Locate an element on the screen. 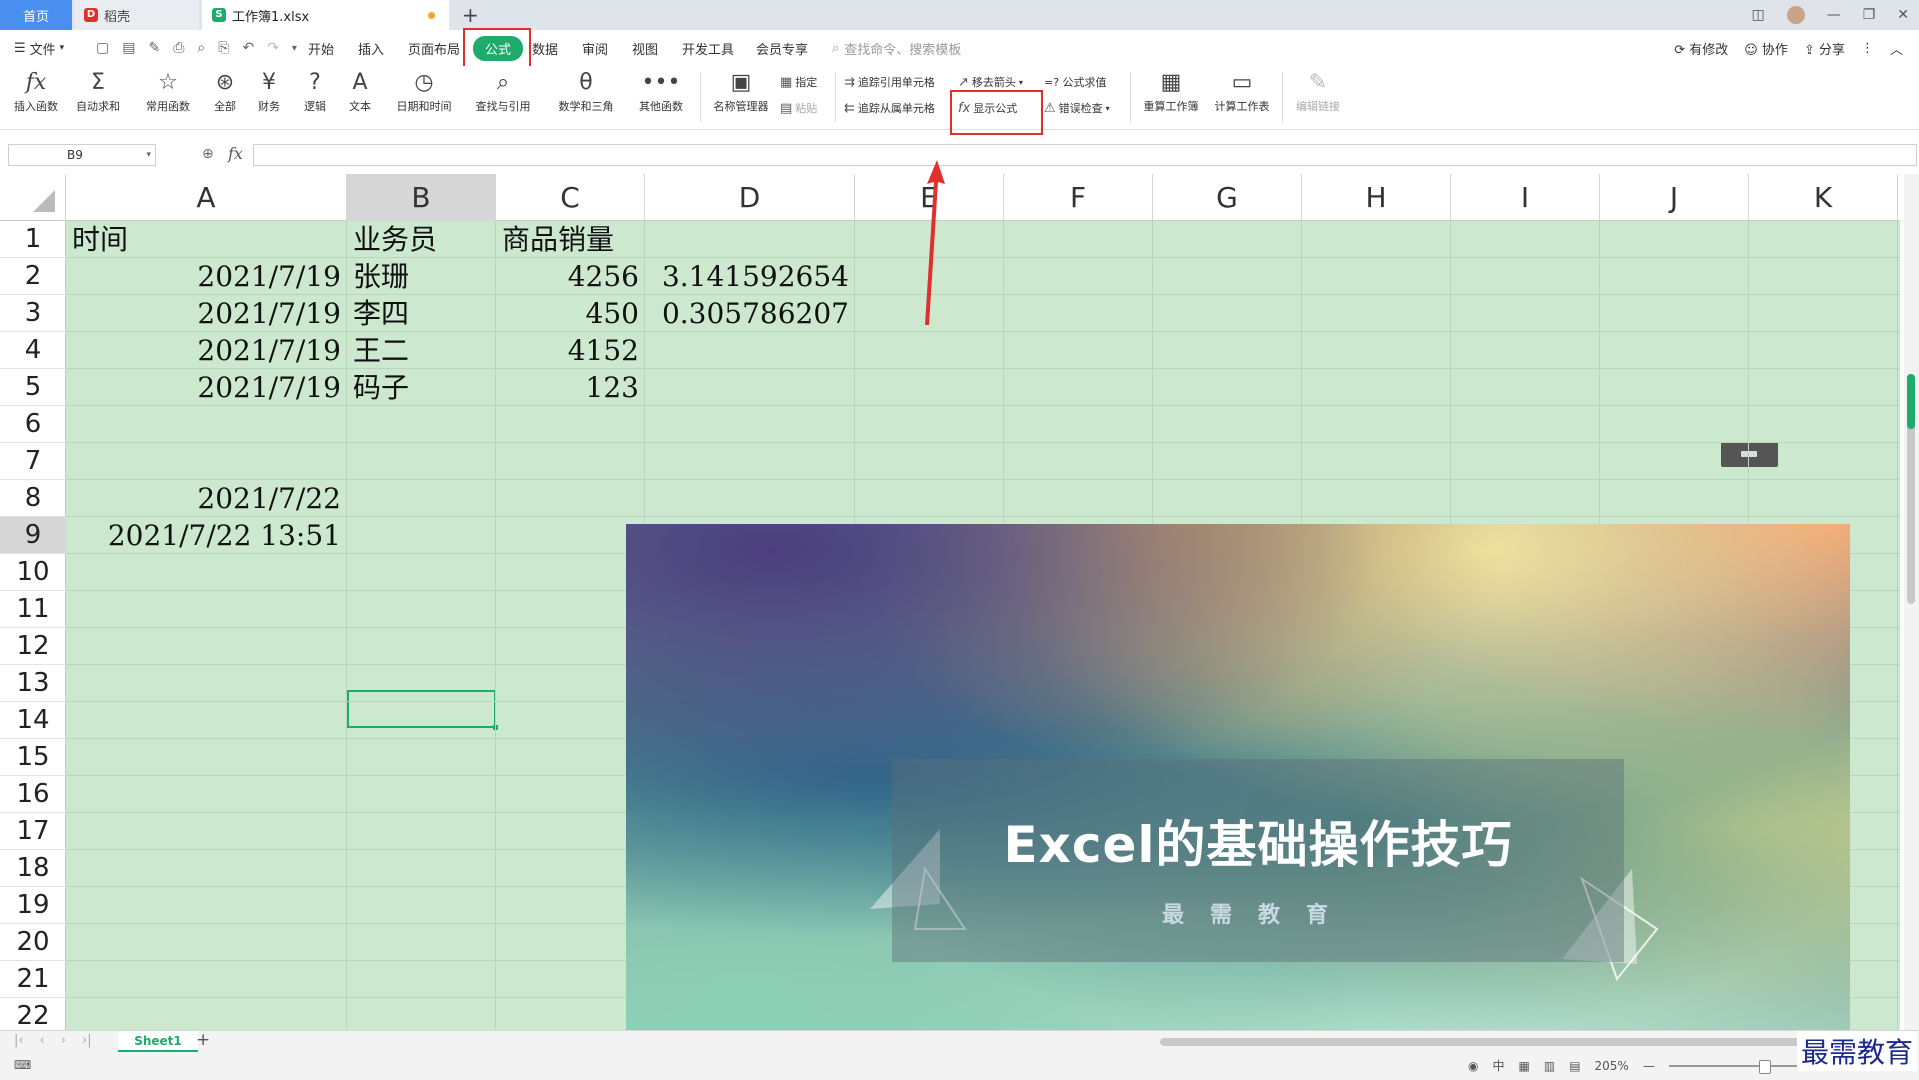 The image size is (1919, 1080). remove-arrows-button: ↗ 移去箭头 ▾ is located at coordinates (990, 82).